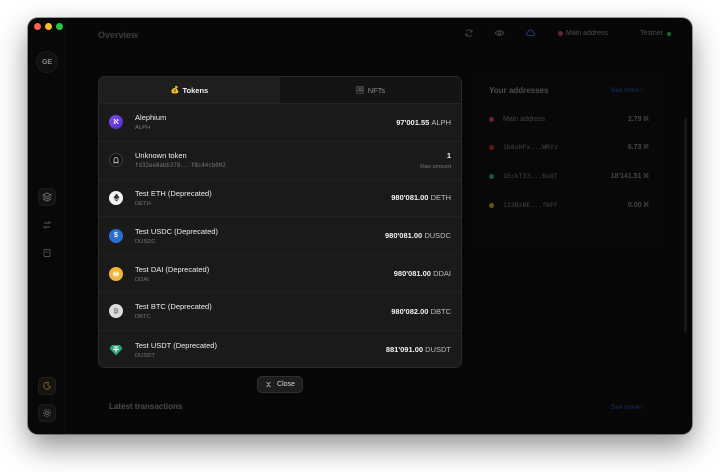  What do you see at coordinates (286, 384) in the screenshot?
I see `close-label: Close` at bounding box center [286, 384].